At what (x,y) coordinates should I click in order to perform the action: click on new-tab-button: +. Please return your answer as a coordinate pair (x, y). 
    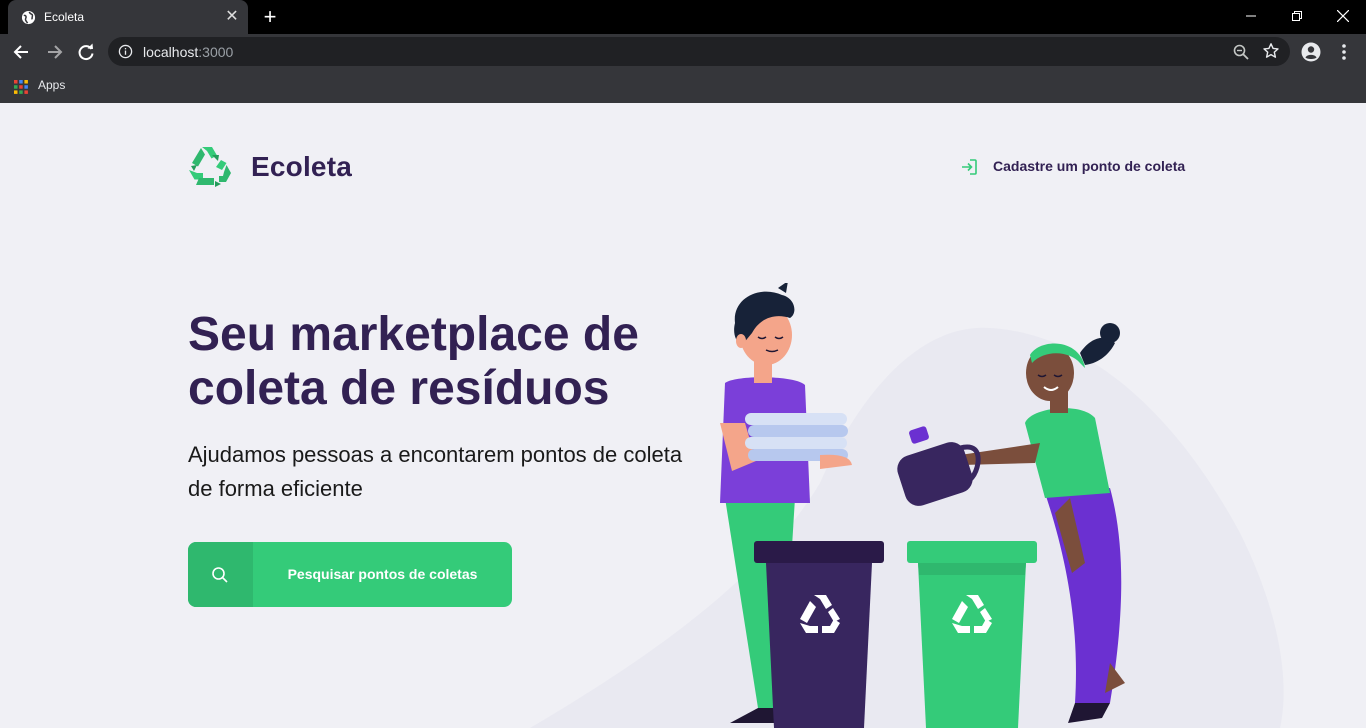
    Looking at the image, I should click on (270, 17).